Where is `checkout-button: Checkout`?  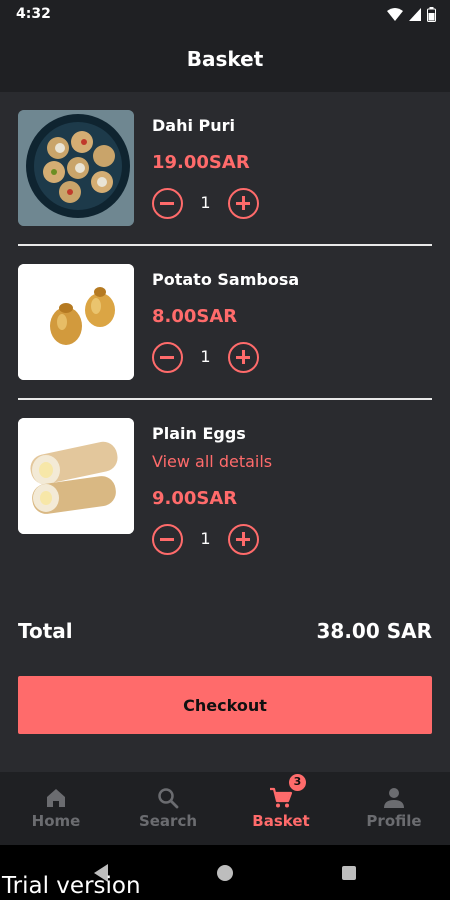 checkout-button: Checkout is located at coordinates (225, 705).